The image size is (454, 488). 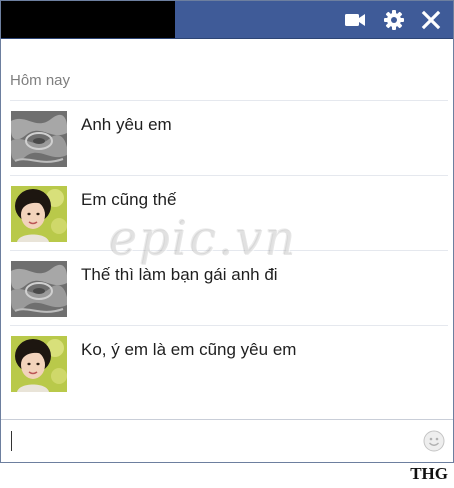 I want to click on contact-name, so click(x=88, y=19).